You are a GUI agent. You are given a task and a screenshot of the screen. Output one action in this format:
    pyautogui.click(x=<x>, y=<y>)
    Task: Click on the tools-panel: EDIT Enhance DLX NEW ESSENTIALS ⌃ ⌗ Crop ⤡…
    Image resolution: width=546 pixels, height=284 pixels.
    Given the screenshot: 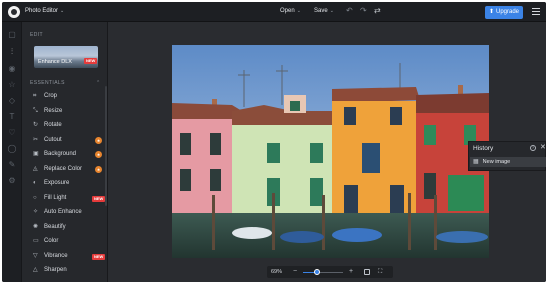 What is the action you would take?
    pyautogui.click(x=65, y=152)
    